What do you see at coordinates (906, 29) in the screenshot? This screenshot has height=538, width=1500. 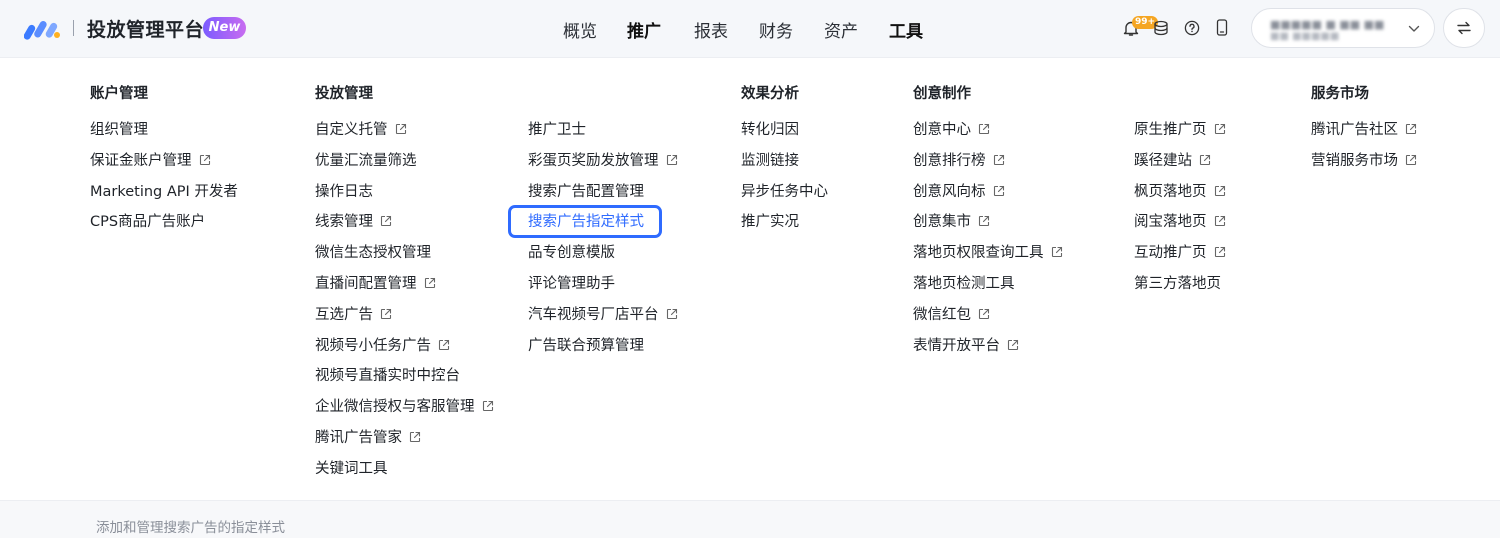 I see `nav-tools: 工具` at bounding box center [906, 29].